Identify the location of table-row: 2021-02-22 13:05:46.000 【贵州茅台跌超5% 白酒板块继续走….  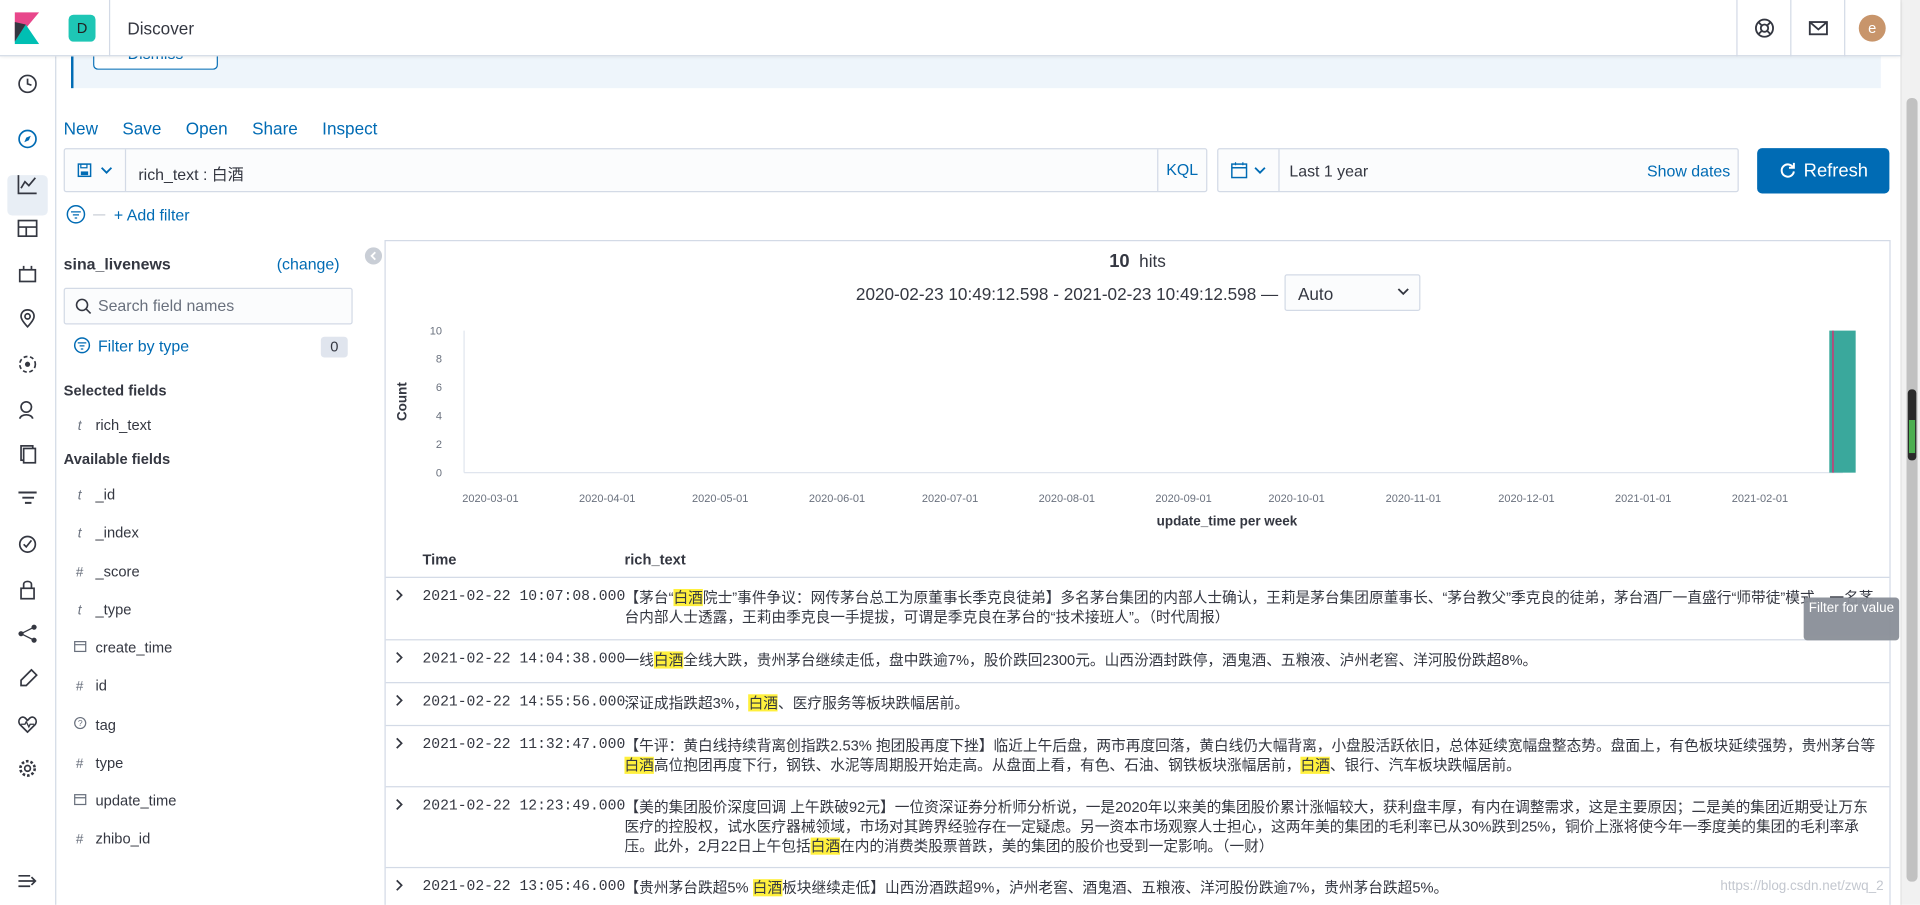
(1137, 885).